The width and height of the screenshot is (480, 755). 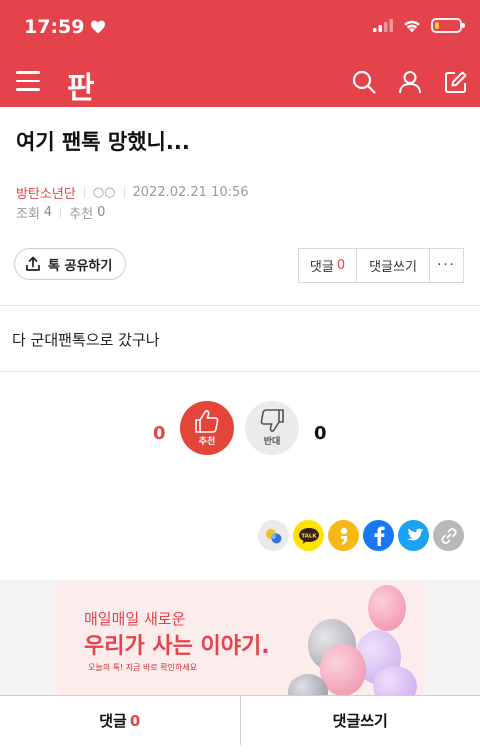 I want to click on post-meta: 방탄소년단 ○○ 2022.02.21 10:56, so click(x=132, y=192).